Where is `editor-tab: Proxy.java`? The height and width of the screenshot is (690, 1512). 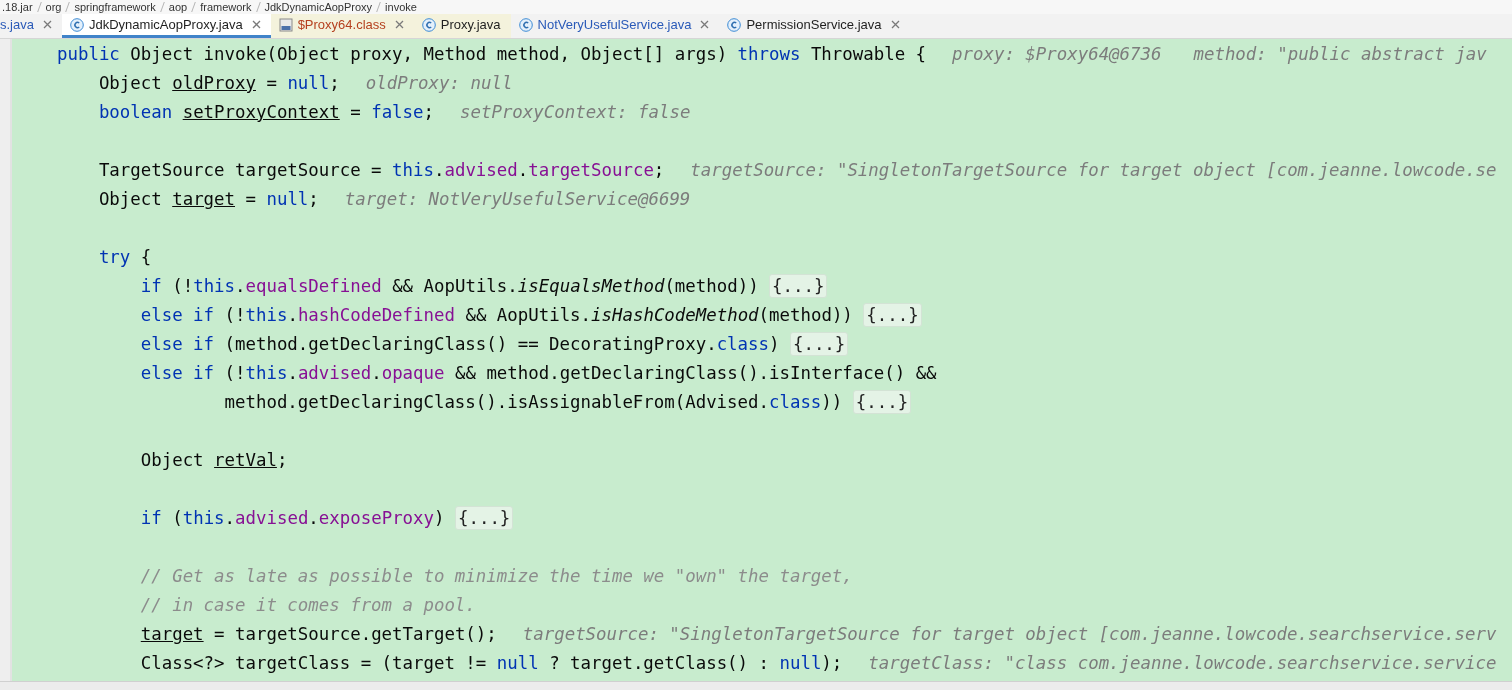 editor-tab: Proxy.java is located at coordinates (462, 26).